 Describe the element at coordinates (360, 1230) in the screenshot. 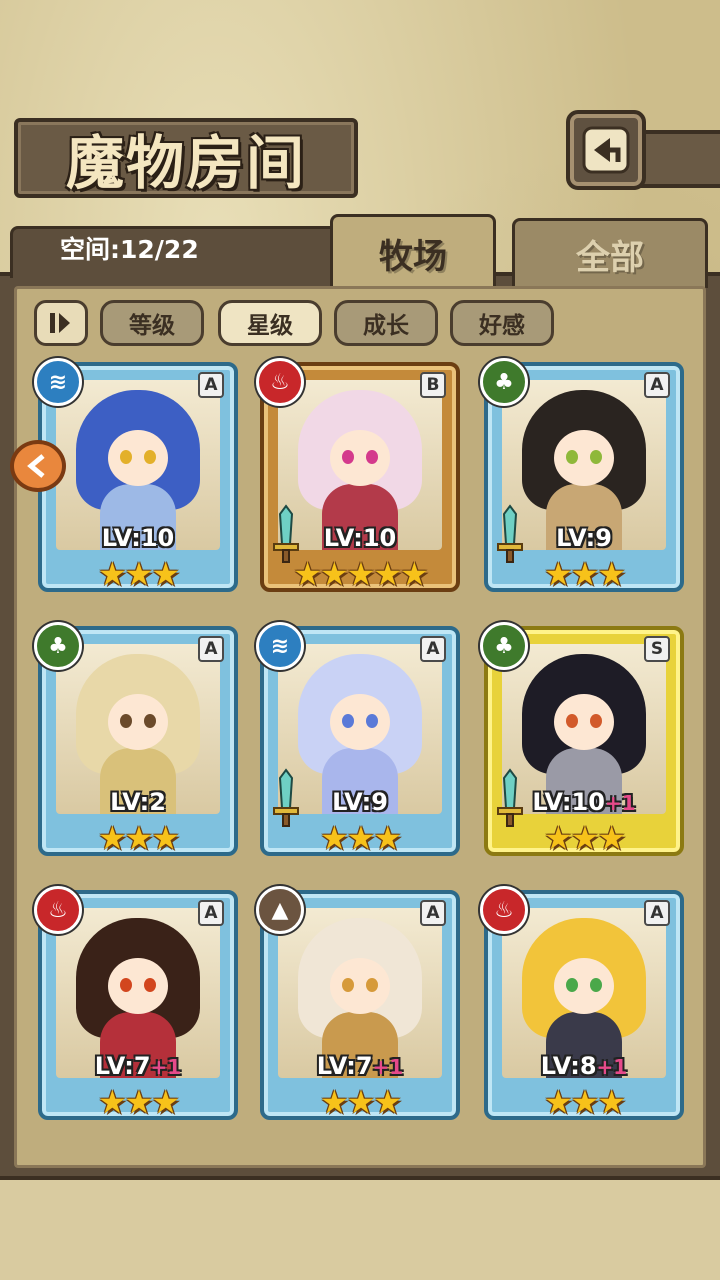

I see `parchment-footer` at that location.